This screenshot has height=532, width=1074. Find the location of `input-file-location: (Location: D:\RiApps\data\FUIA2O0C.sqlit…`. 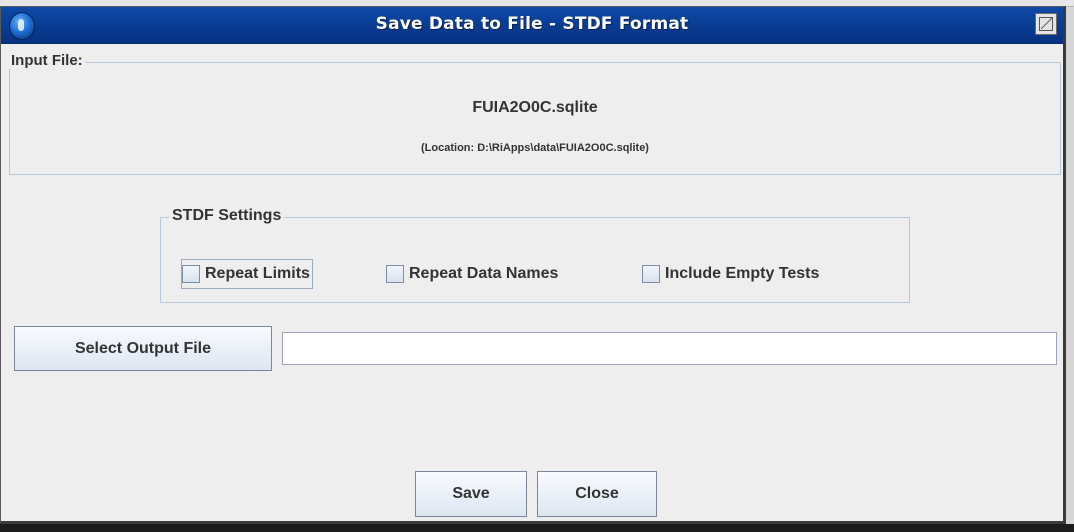

input-file-location: (Location: D:\RiApps\data\FUIA2O0C.sqlit… is located at coordinates (535, 148).